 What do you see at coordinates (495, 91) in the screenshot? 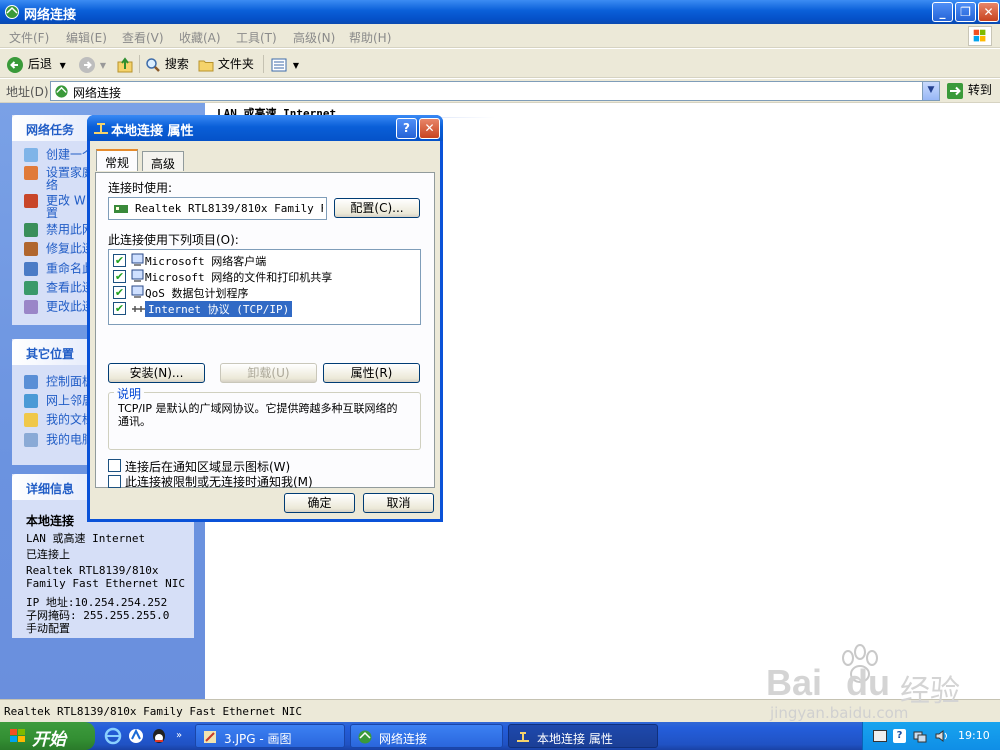
I see `address-input: 网络连接 ▼` at bounding box center [495, 91].